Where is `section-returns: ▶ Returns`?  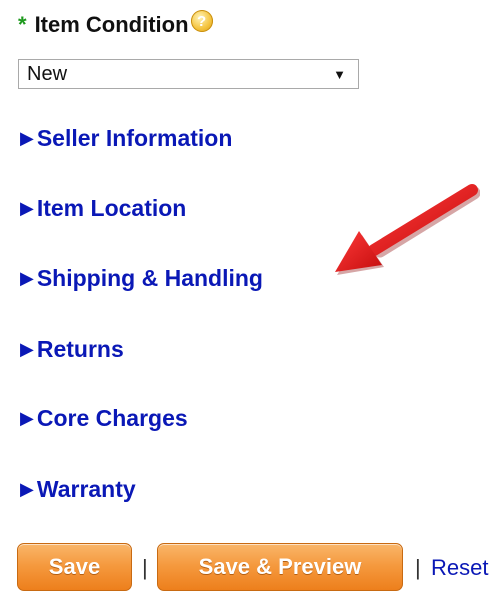
section-returns: ▶ Returns is located at coordinates (72, 349).